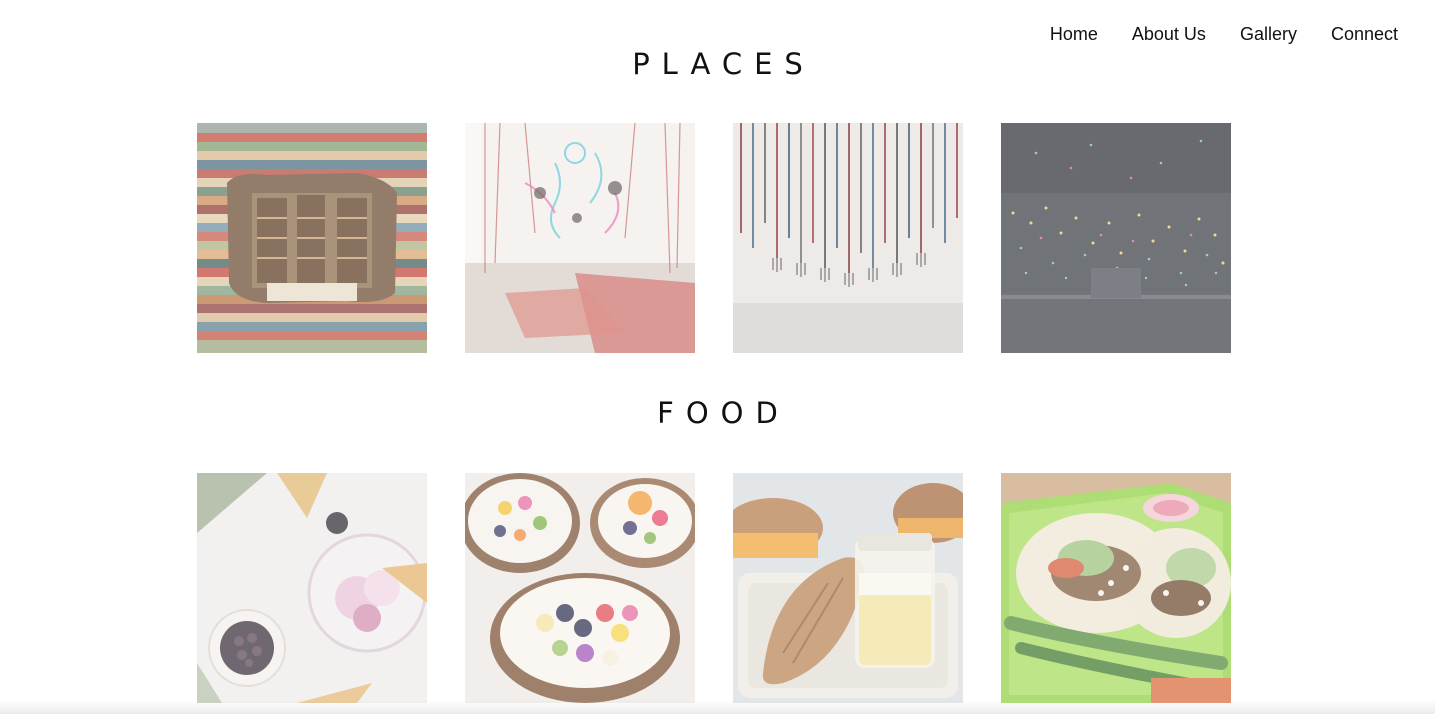 This screenshot has height=714, width=1435. I want to click on nav-gallery: Gallery, so click(1268, 34).